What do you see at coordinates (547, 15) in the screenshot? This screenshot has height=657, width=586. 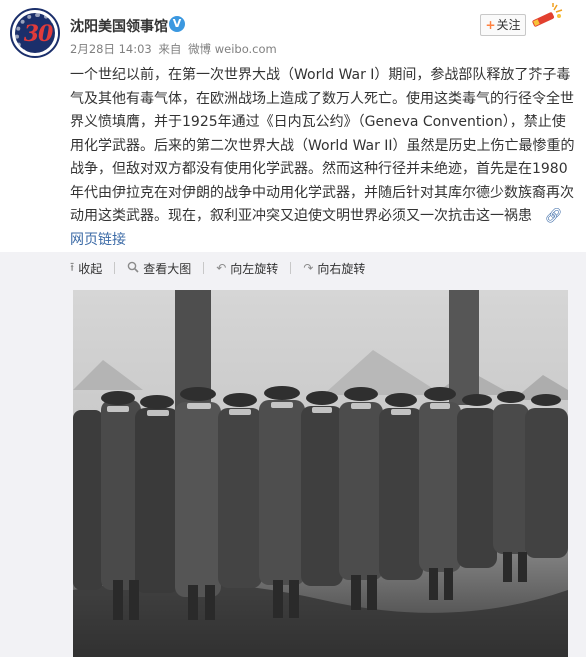 I see `firecracker-decoration-icon` at bounding box center [547, 15].